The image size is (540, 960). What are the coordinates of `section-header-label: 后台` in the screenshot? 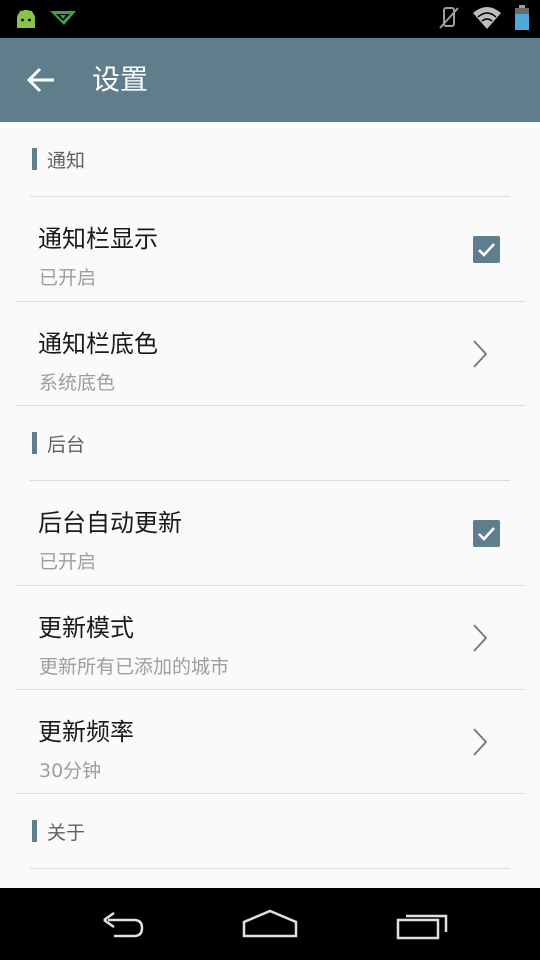 It's located at (66, 445).